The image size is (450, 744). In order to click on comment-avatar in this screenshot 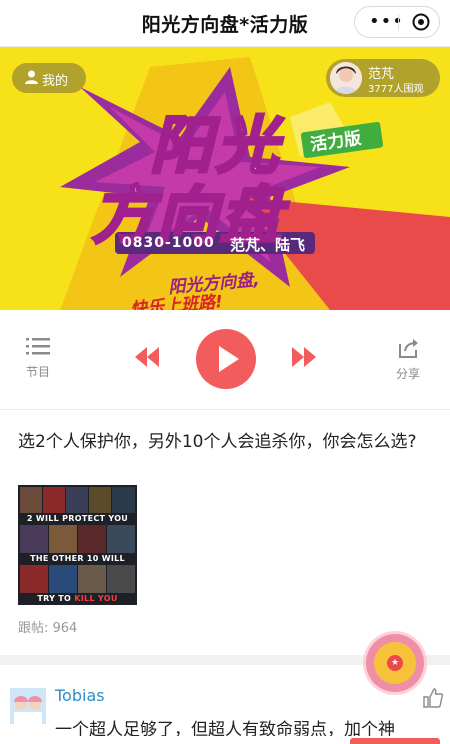, I will do `click(28, 706)`.